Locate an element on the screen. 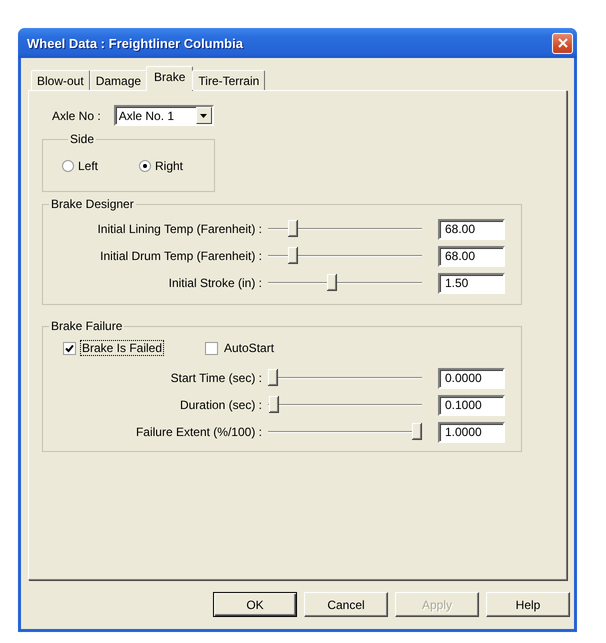 This screenshot has width=606, height=643. axle-label: Axle No : is located at coordinates (76, 115).